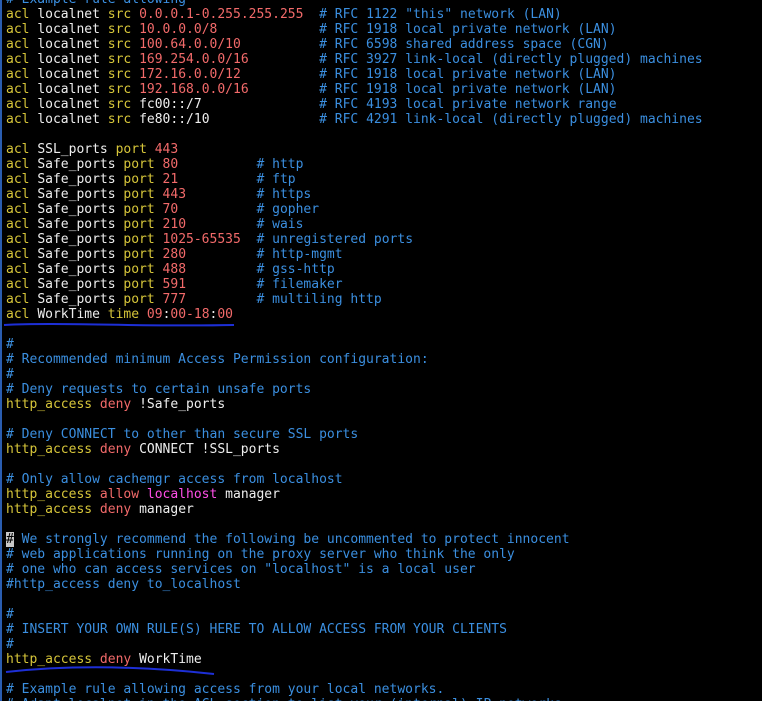  I want to click on code-line: acl Safe_ports port 777 # multiling http, so click(194, 299).